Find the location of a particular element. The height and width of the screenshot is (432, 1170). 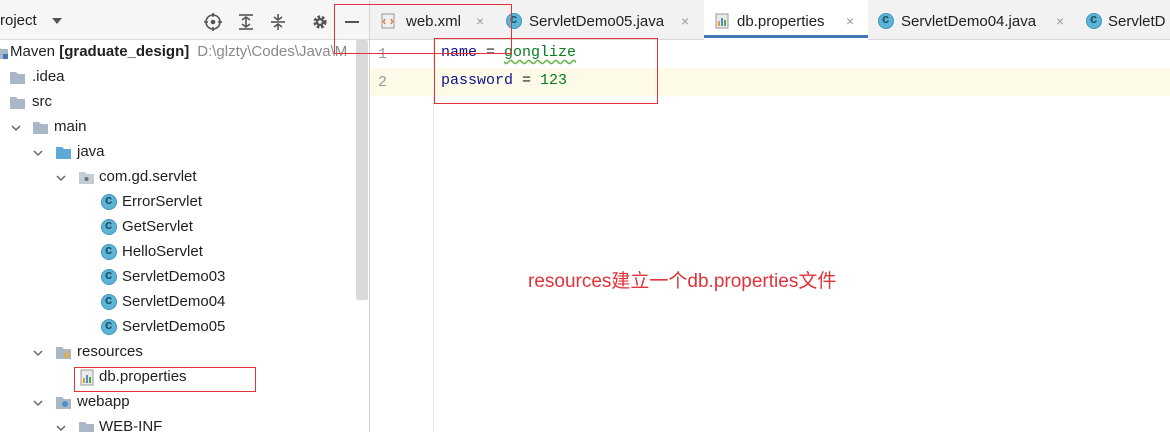

gear-icon is located at coordinates (320, 22).